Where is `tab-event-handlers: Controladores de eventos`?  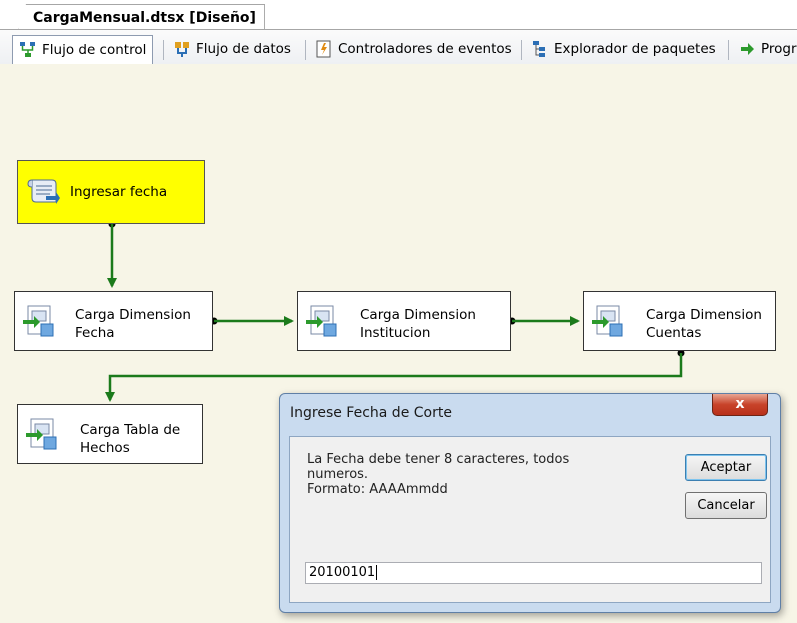 tab-event-handlers: Controladores de eventos is located at coordinates (413, 49).